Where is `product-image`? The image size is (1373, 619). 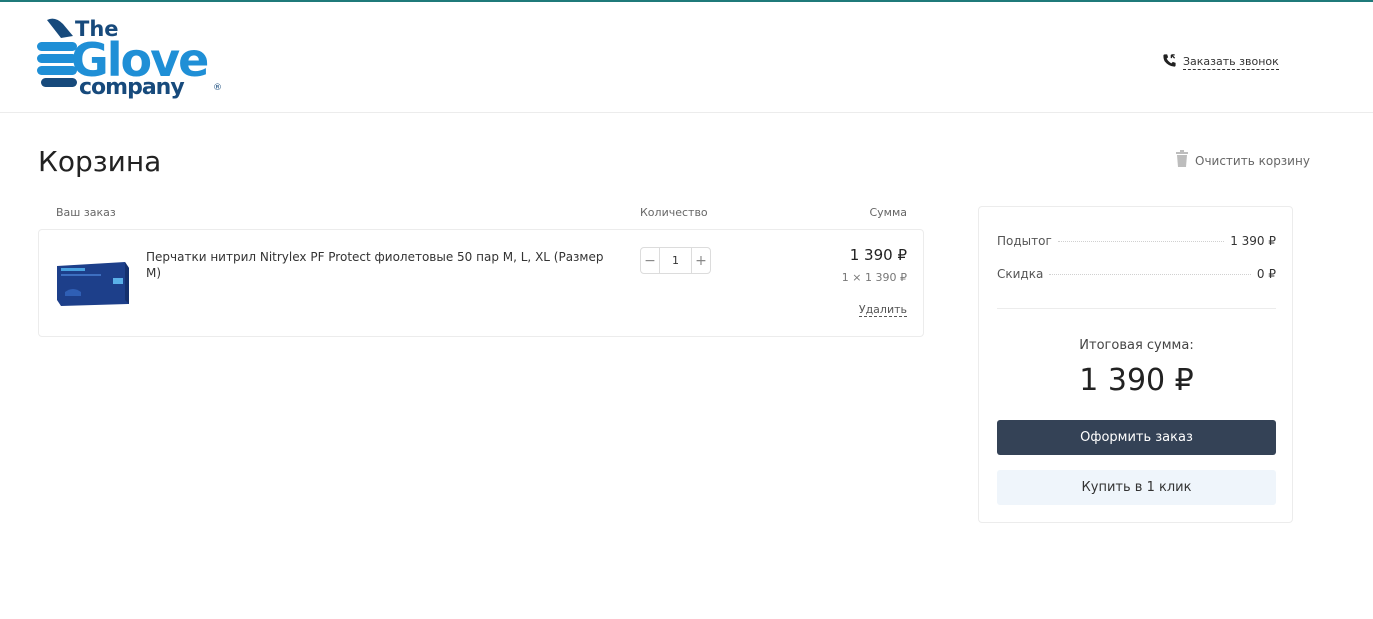
product-image is located at coordinates (93, 284).